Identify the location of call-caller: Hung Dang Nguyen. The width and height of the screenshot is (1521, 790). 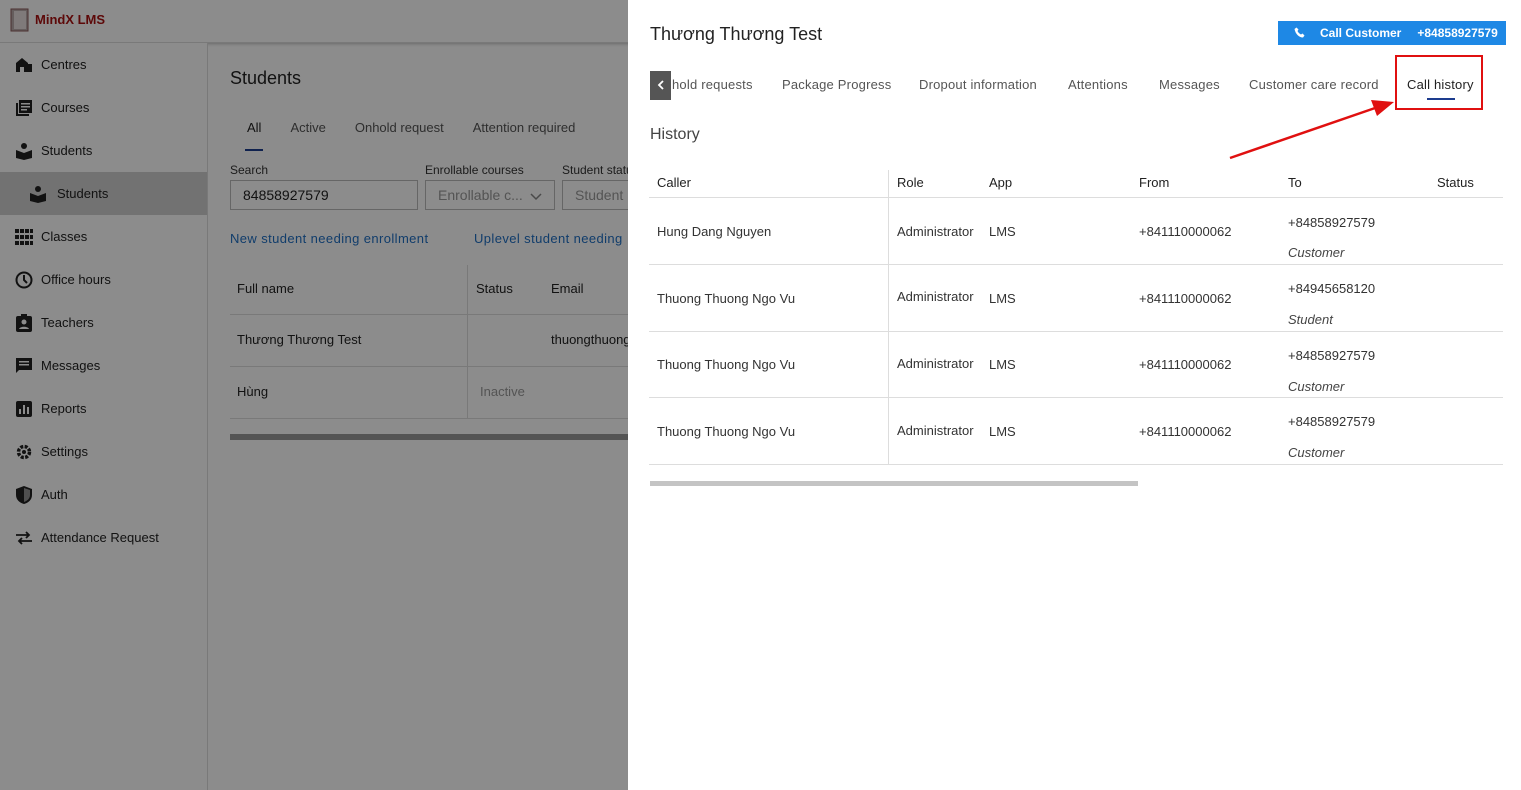
(714, 231).